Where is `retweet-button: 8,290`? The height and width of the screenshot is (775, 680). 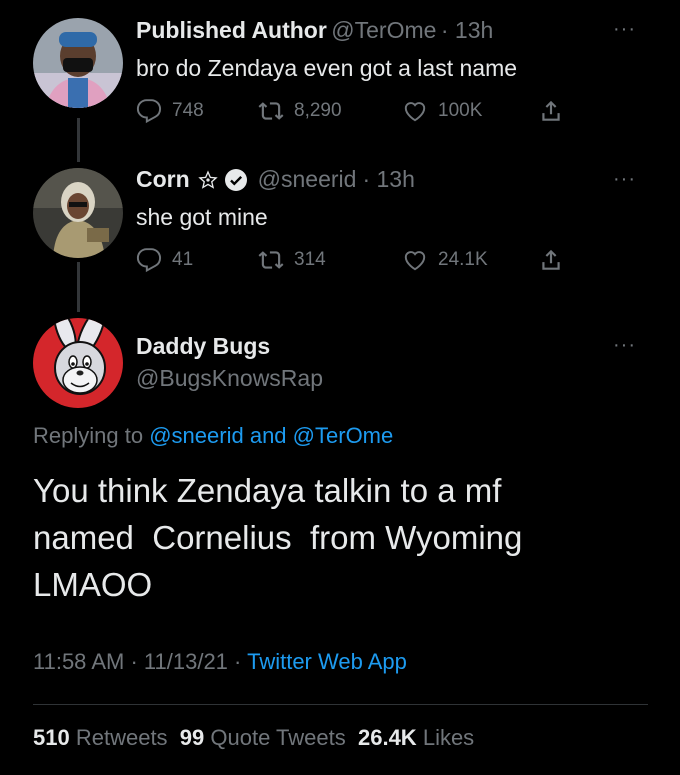 retweet-button: 8,290 is located at coordinates (300, 111).